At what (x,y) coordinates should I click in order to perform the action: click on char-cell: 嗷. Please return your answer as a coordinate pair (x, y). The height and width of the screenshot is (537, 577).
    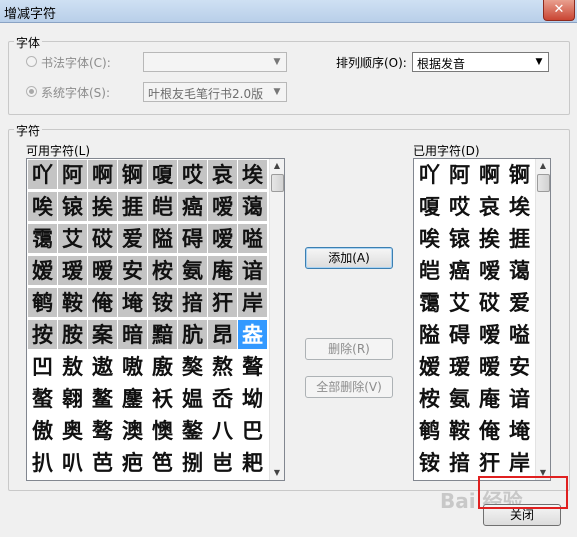
    Looking at the image, I should click on (132, 366).